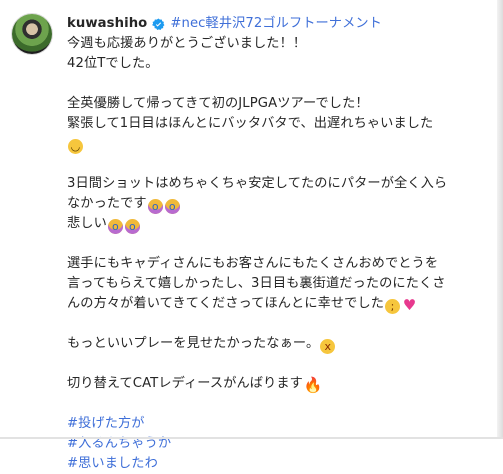 The image size is (503, 474). I want to click on hashtag-link: #思いましたわ, so click(277, 464).